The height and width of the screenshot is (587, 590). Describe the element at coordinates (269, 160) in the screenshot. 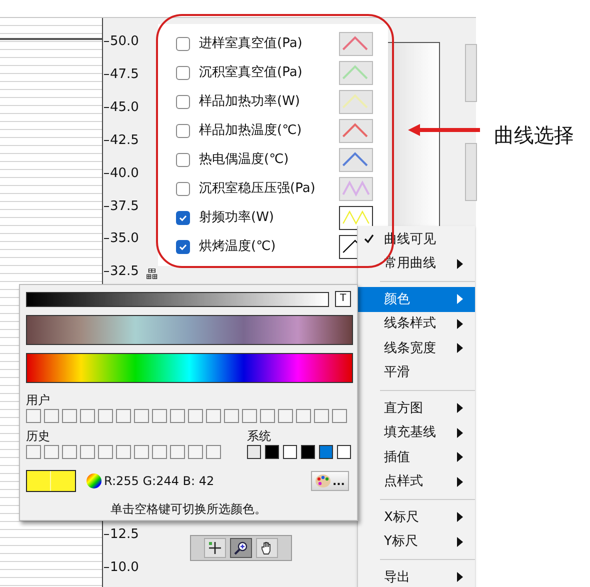

I see `curve-label: 热电偶温度(℃)` at that location.